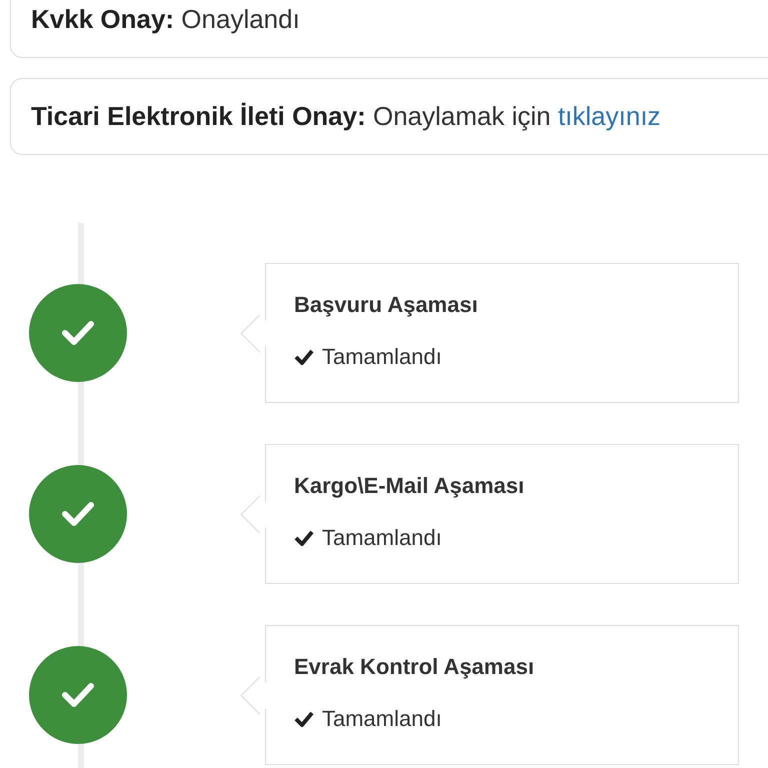  What do you see at coordinates (165, 19) in the screenshot?
I see `consent-text: Kvkk Onay: Onaylandı` at bounding box center [165, 19].